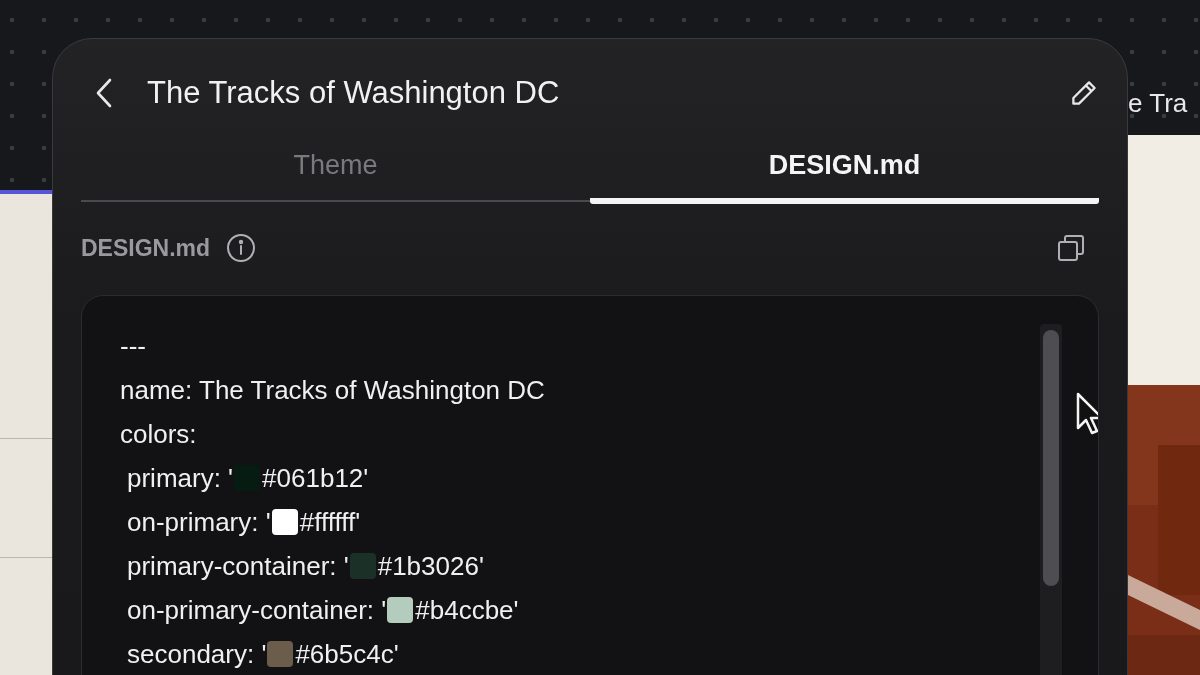  What do you see at coordinates (133, 347) in the screenshot?
I see `code-line: ---` at bounding box center [133, 347].